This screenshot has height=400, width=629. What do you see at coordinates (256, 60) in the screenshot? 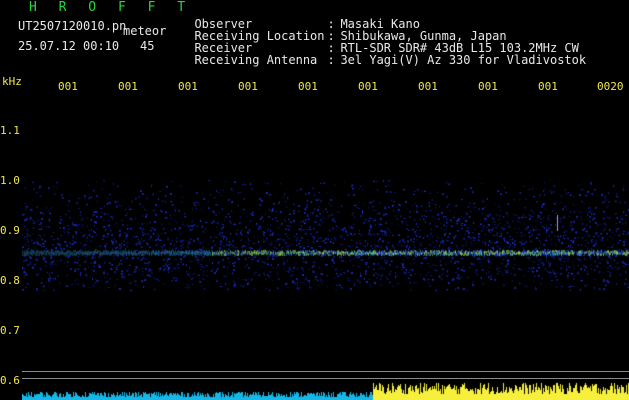
I see `info-key: Receiving Antenna` at bounding box center [256, 60].